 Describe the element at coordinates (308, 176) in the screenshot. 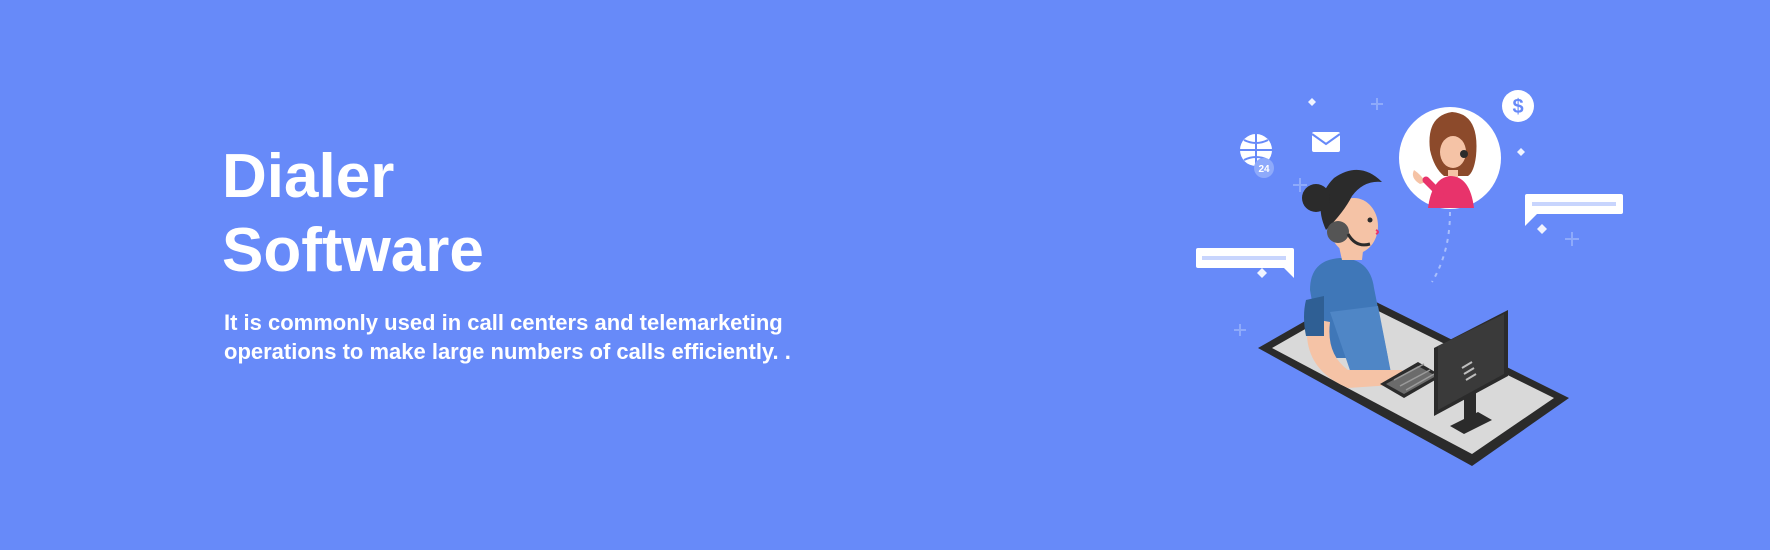

I see `title-line-1: Dialer` at that location.